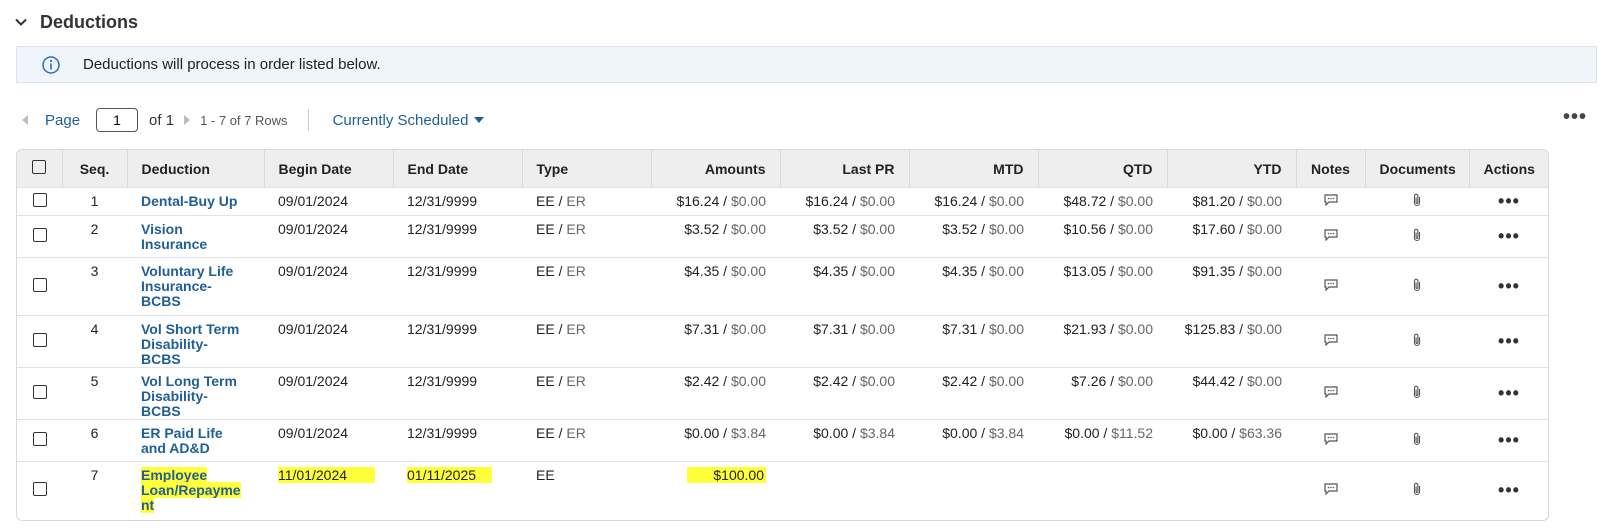 The width and height of the screenshot is (1617, 530). I want to click on column-header-mtd: MTD, so click(974, 169).